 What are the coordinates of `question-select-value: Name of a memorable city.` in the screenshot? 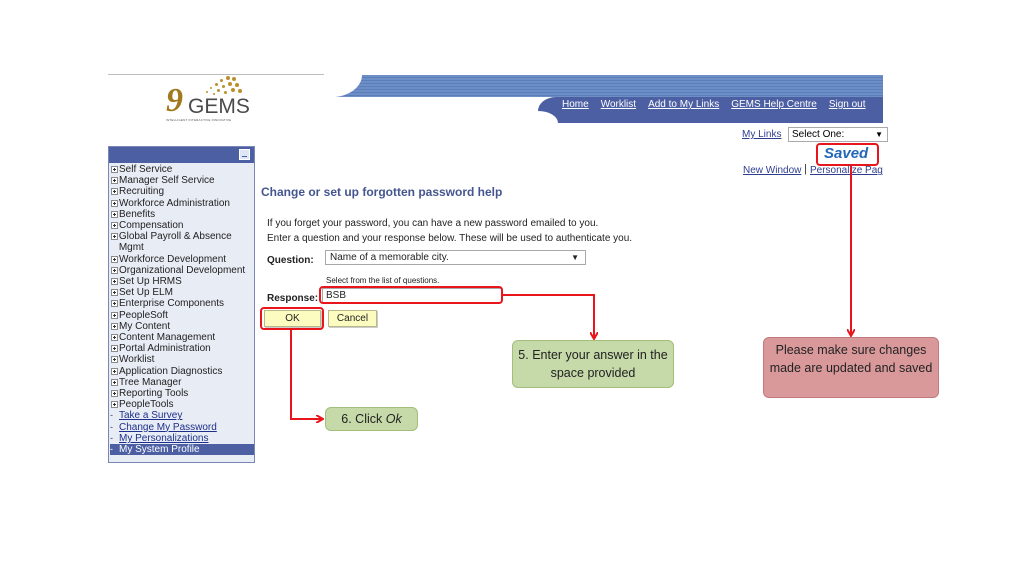 It's located at (389, 257).